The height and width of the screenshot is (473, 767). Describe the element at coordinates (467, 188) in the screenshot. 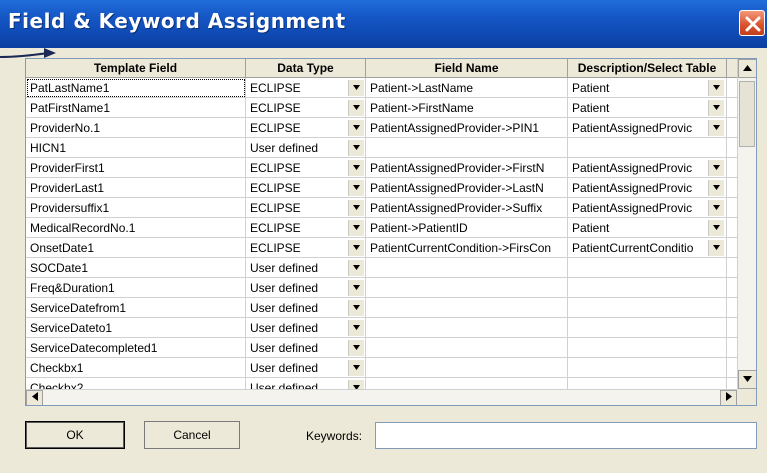

I see `field-name-cell: PatientAssignedProvider->LastN` at that location.